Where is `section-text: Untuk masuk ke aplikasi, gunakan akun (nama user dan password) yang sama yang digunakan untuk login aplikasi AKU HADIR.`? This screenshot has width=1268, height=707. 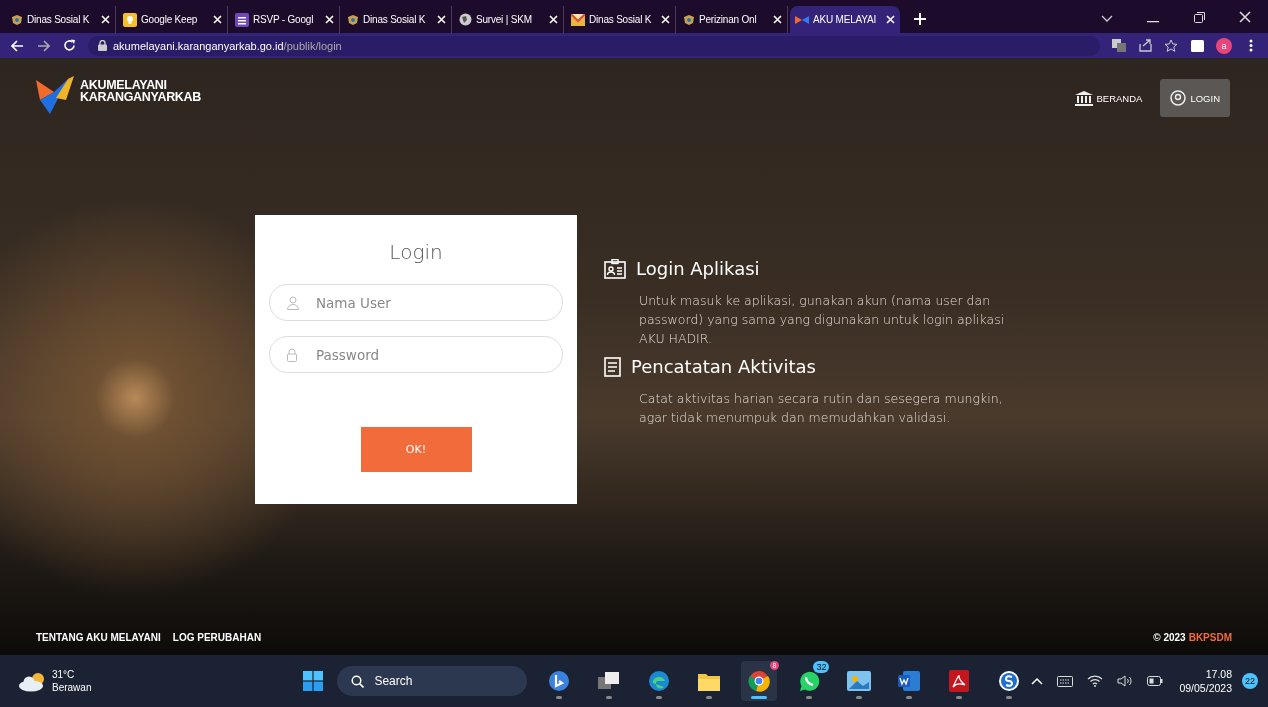 section-text: Untuk masuk ke aplikasi, gunakan akun (nama user dan password) yang sama yang digunakan untuk login aplikasi AKU HADIR. is located at coordinates (822, 320).